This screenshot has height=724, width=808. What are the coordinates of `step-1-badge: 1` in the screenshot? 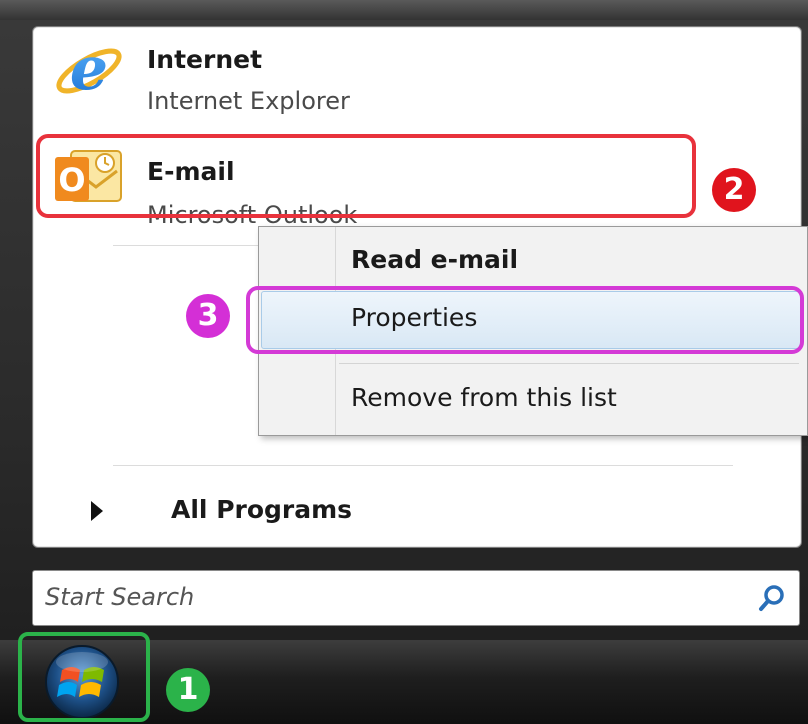 It's located at (188, 690).